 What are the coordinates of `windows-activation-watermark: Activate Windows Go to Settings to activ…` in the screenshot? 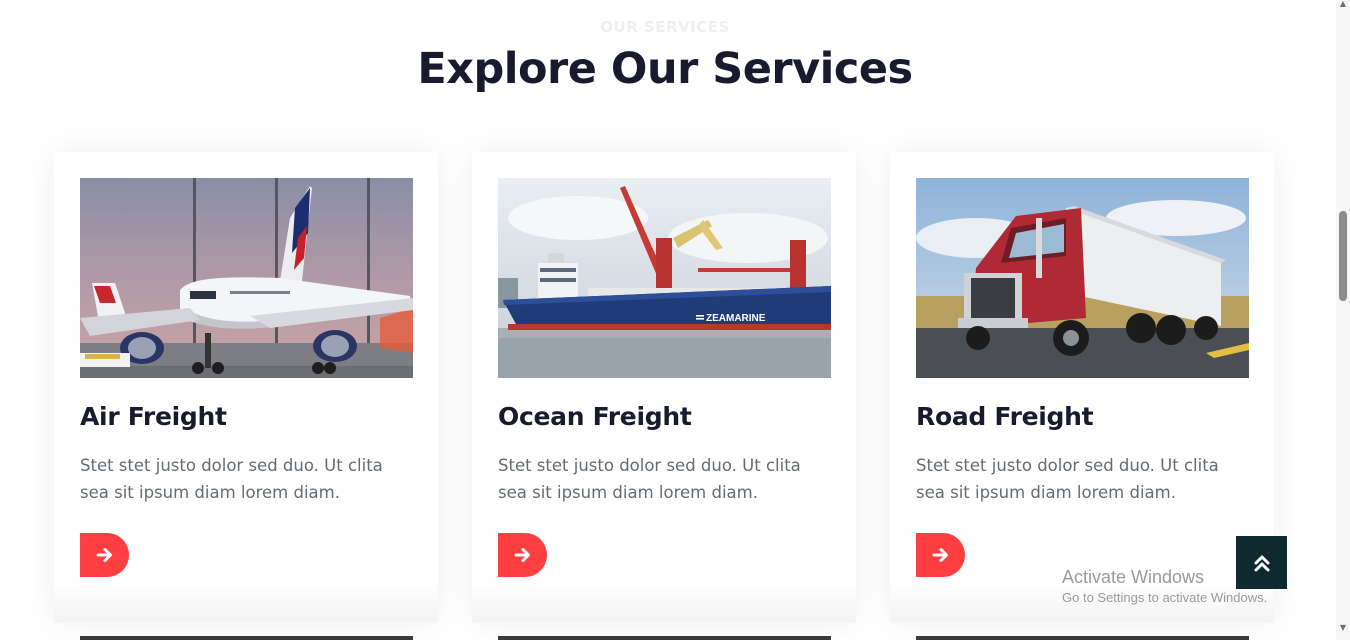 It's located at (1164, 586).